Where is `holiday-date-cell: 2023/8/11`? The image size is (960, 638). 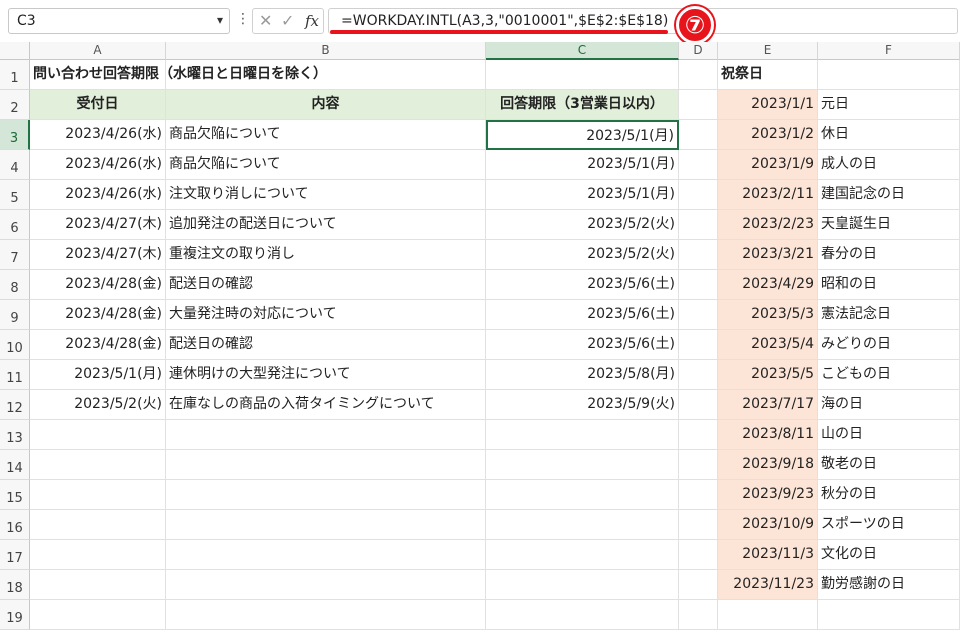 holiday-date-cell: 2023/8/11 is located at coordinates (768, 435).